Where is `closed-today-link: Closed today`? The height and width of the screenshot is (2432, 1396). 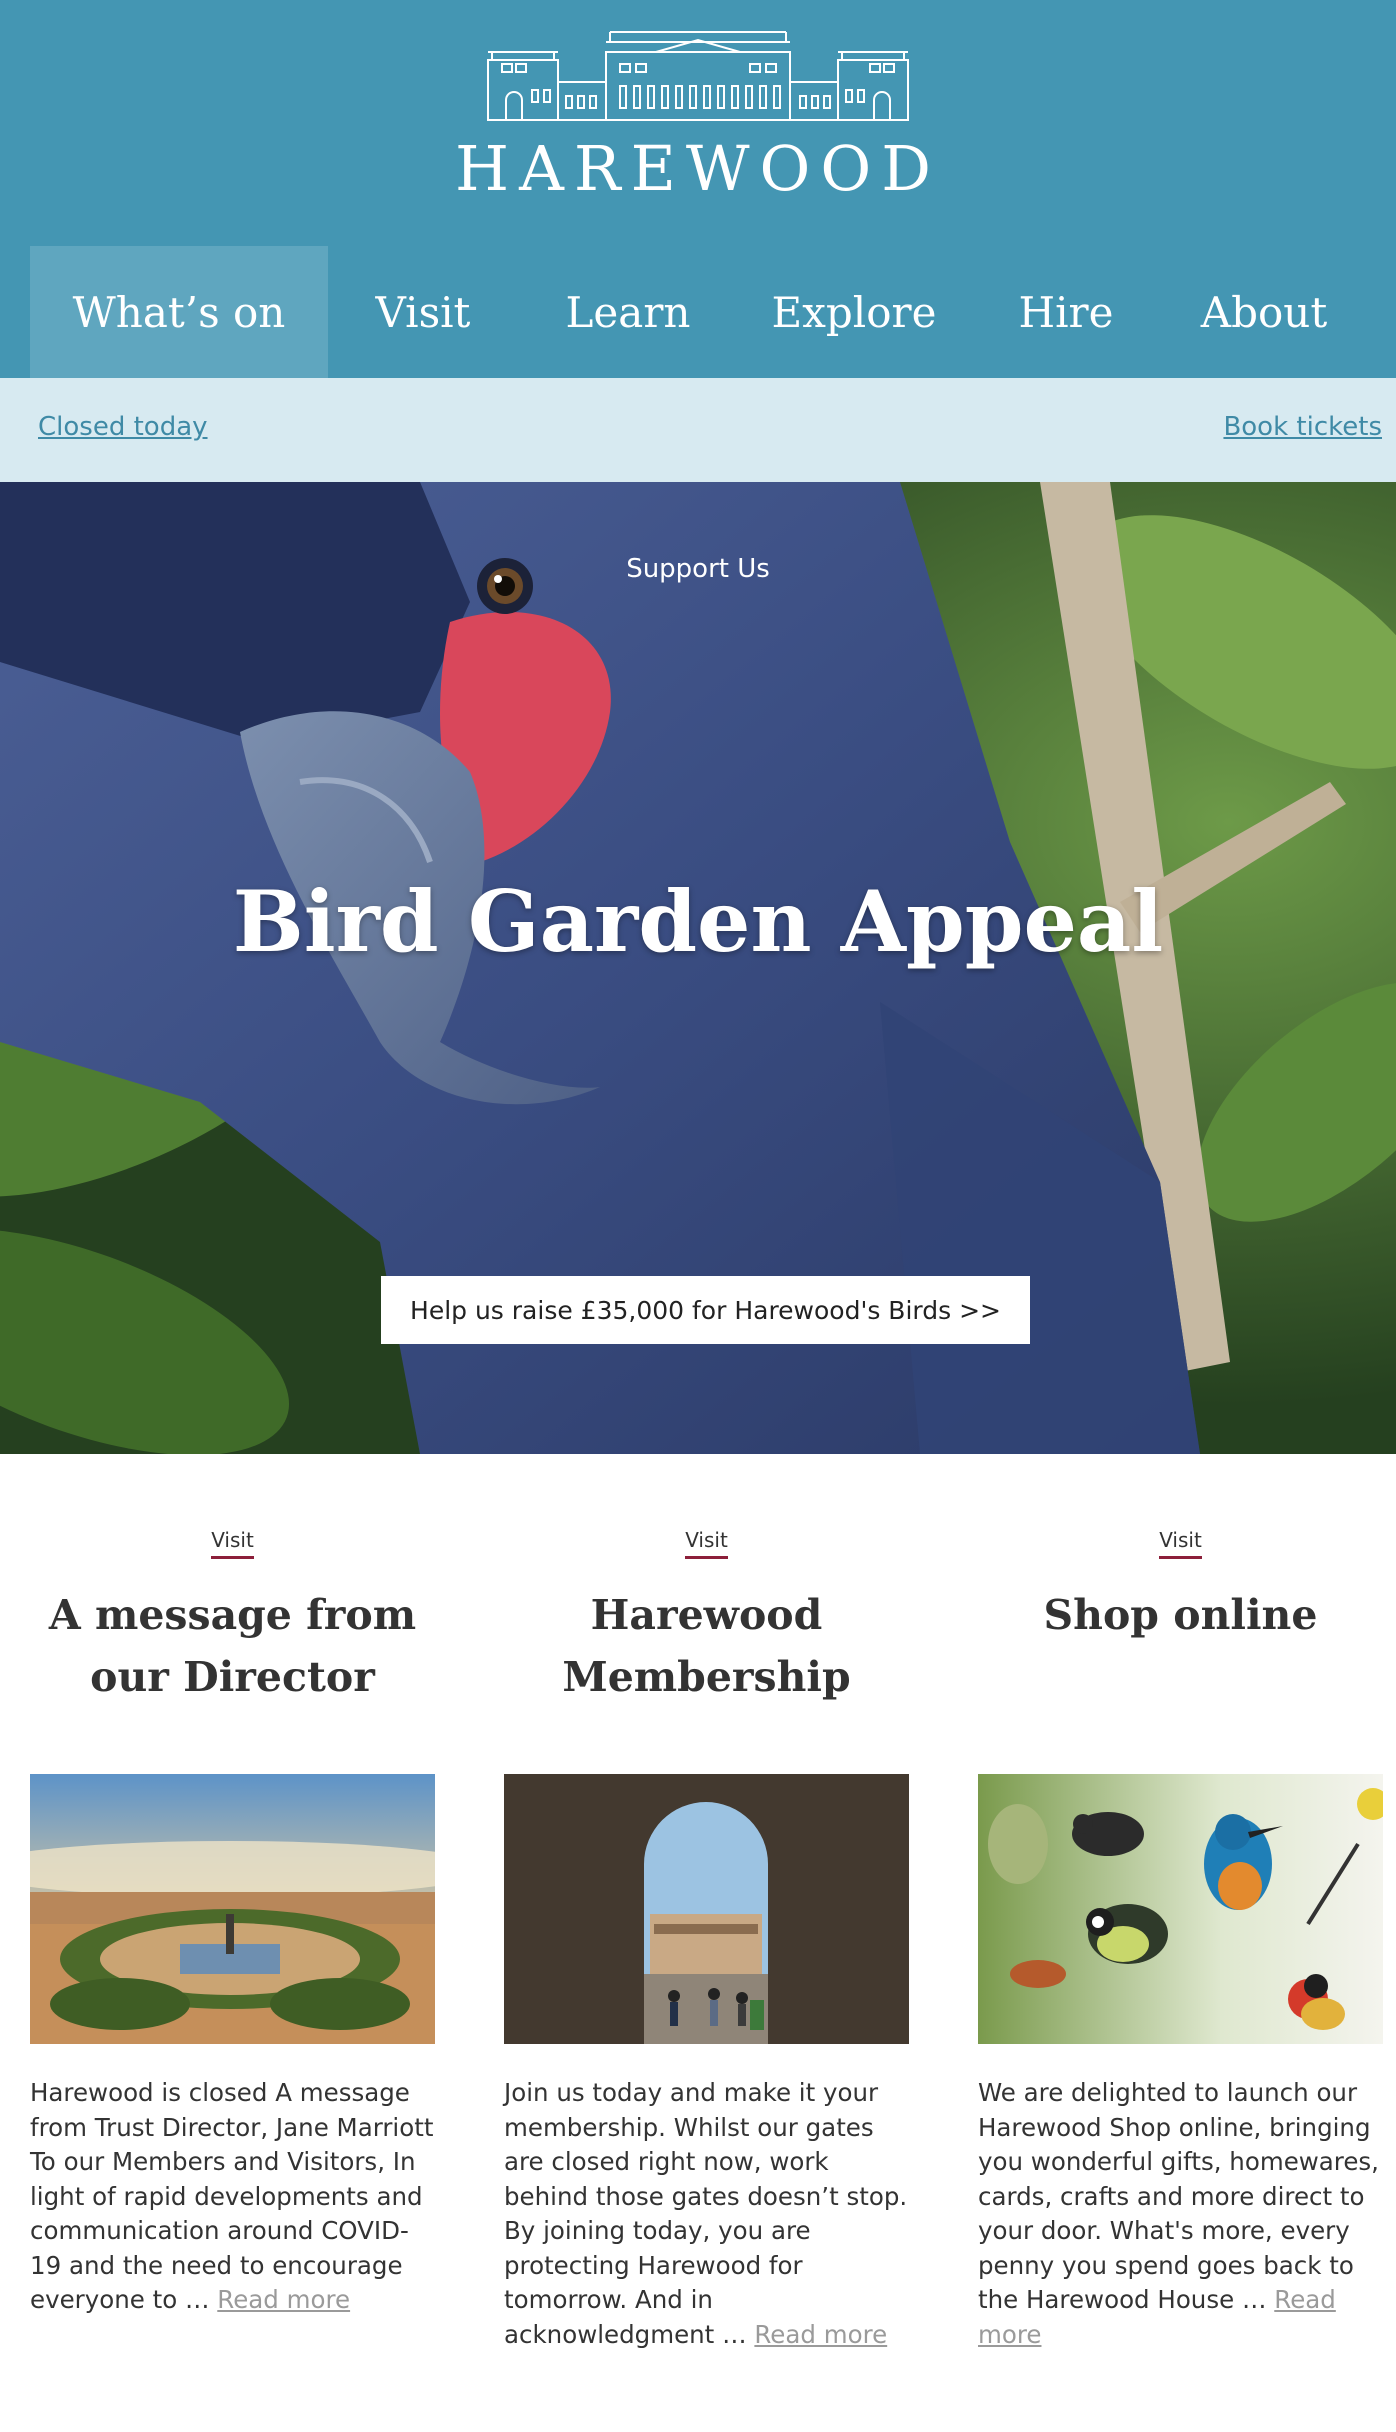
closed-today-link: Closed today is located at coordinates (123, 427).